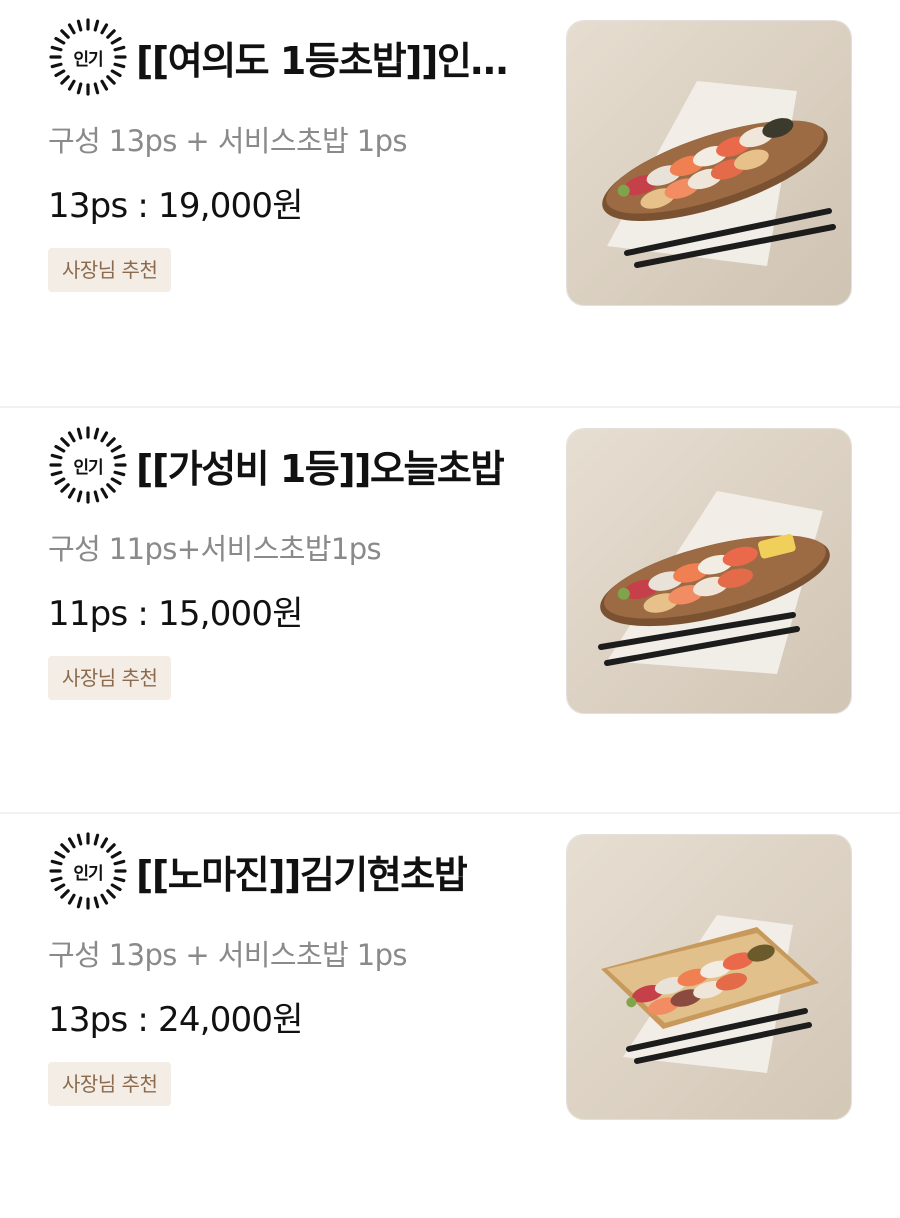 The width and height of the screenshot is (900, 1218). I want to click on item-title: [[가성비 1등]]오늘초밥, so click(320, 465).